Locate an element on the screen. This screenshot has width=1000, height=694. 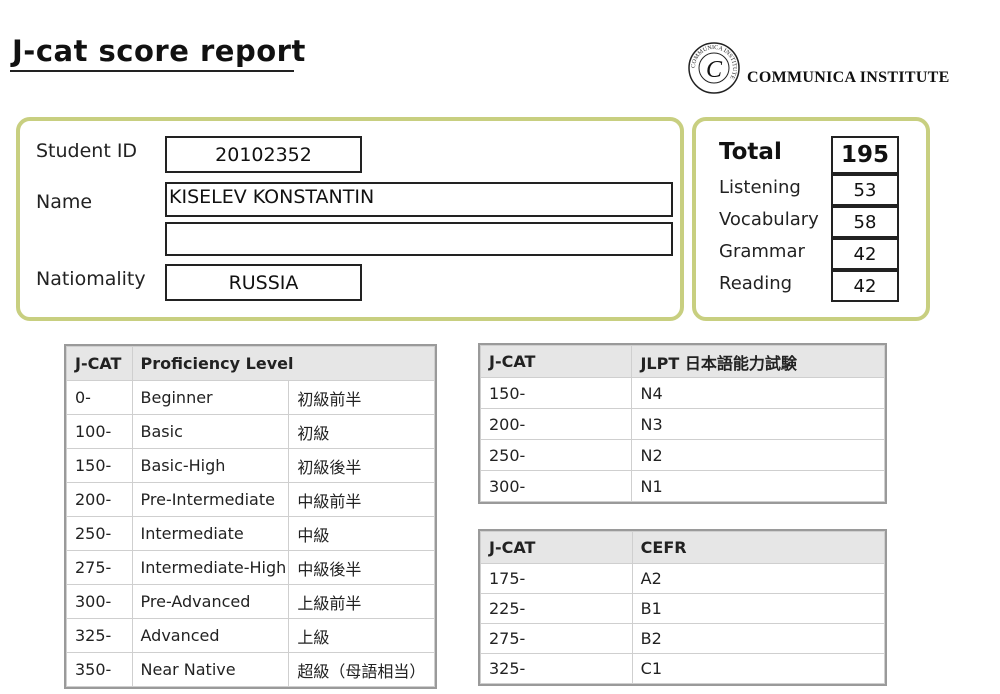
table-row: 250- Intermediate 中級 is located at coordinates (250, 533).